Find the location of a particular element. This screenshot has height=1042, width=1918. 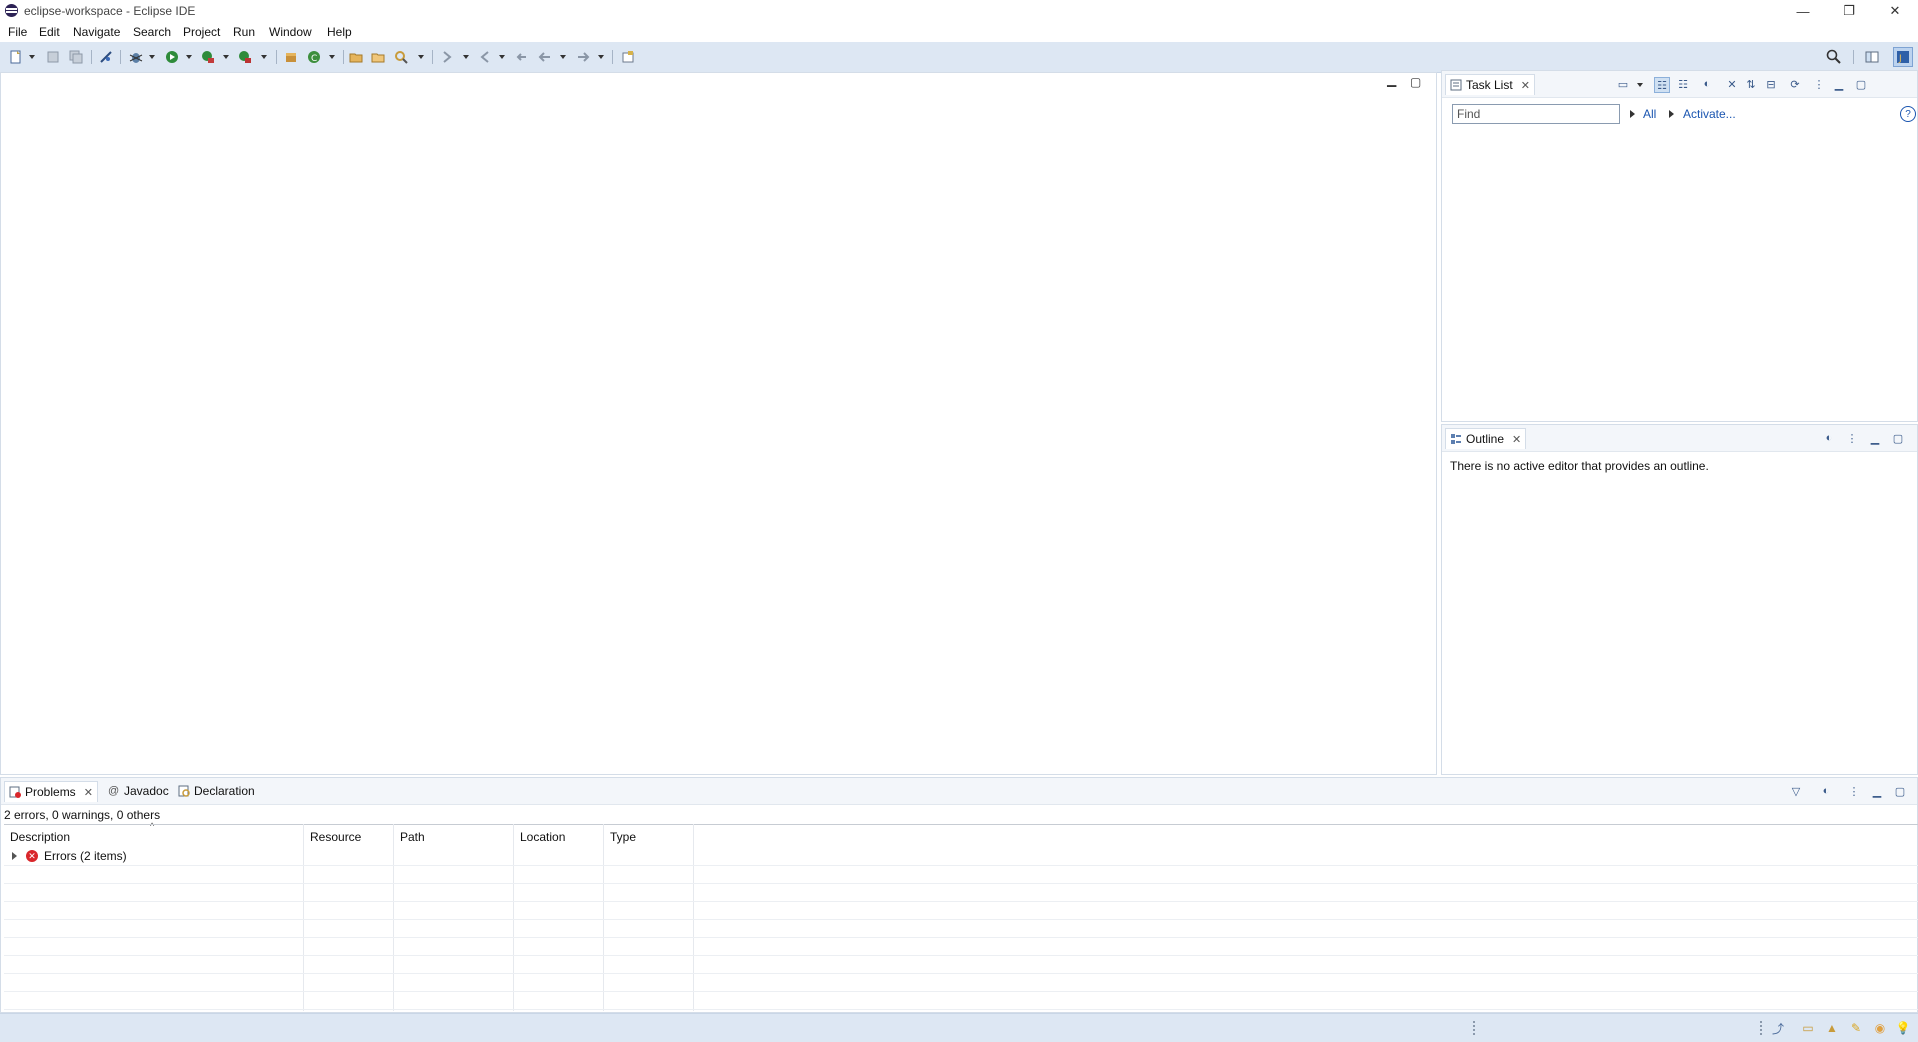

menu-window: Window is located at coordinates (290, 32).